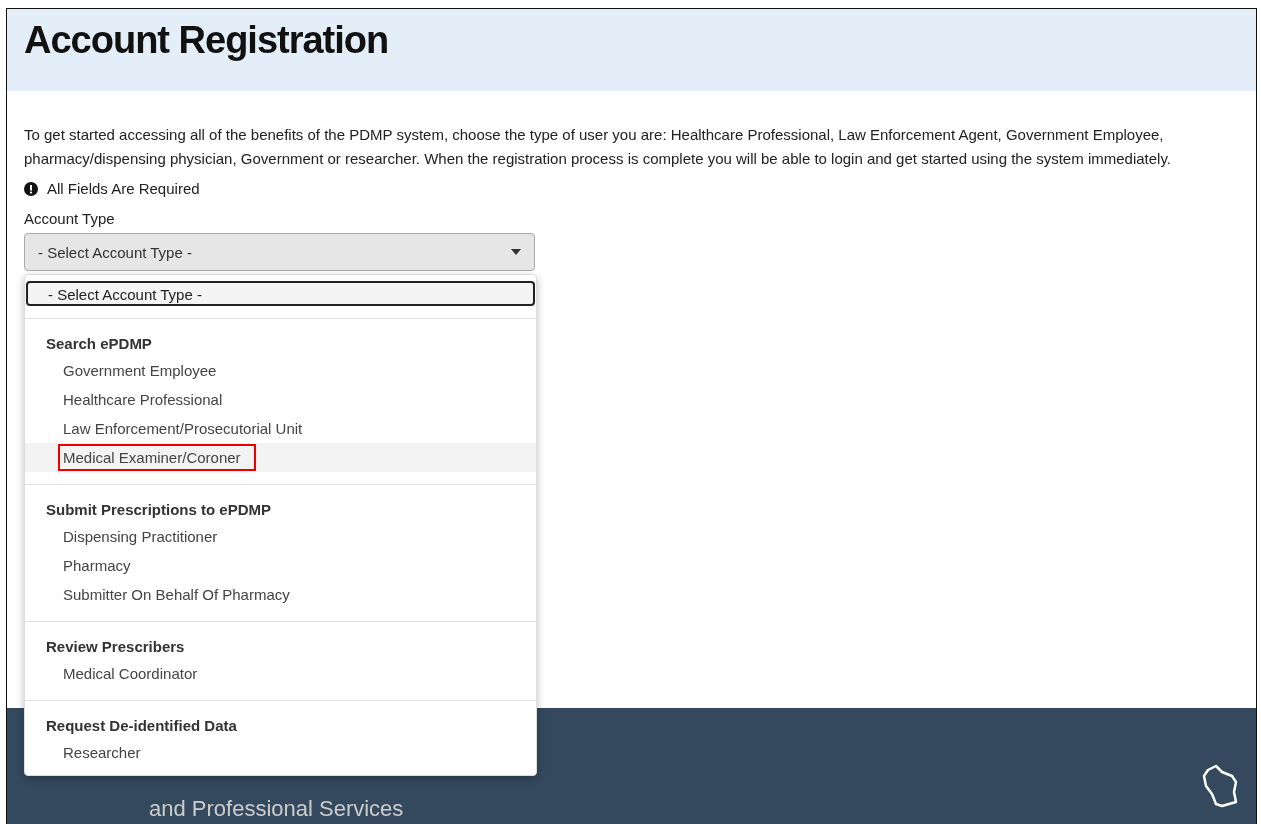 This screenshot has height=824, width=1261. What do you see at coordinates (207, 40) in the screenshot?
I see `page-title: Account Registration` at bounding box center [207, 40].